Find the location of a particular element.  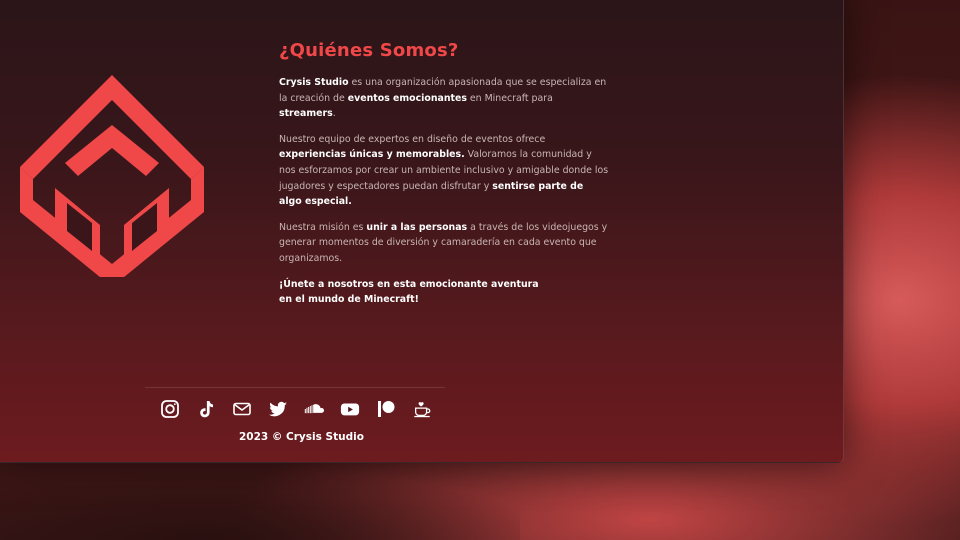

footer-divider is located at coordinates (295, 387).